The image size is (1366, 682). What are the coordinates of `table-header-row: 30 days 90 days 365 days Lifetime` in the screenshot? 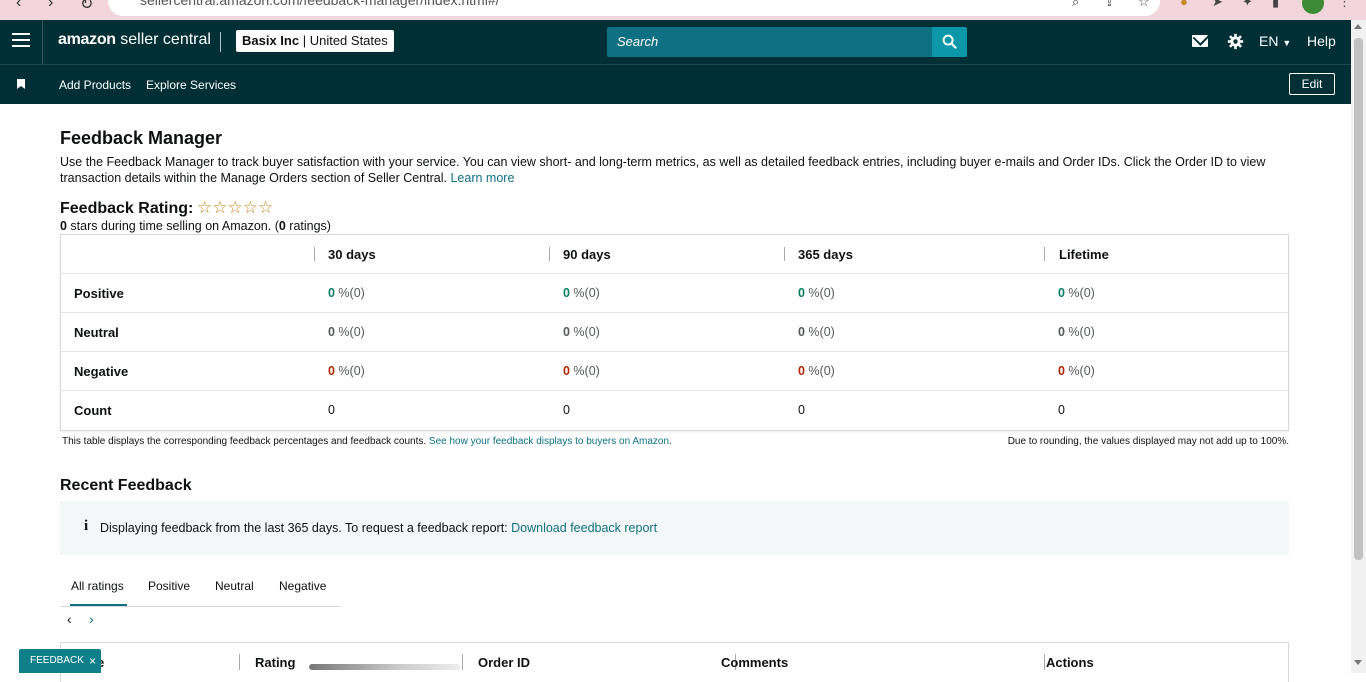 It's located at (674, 254).